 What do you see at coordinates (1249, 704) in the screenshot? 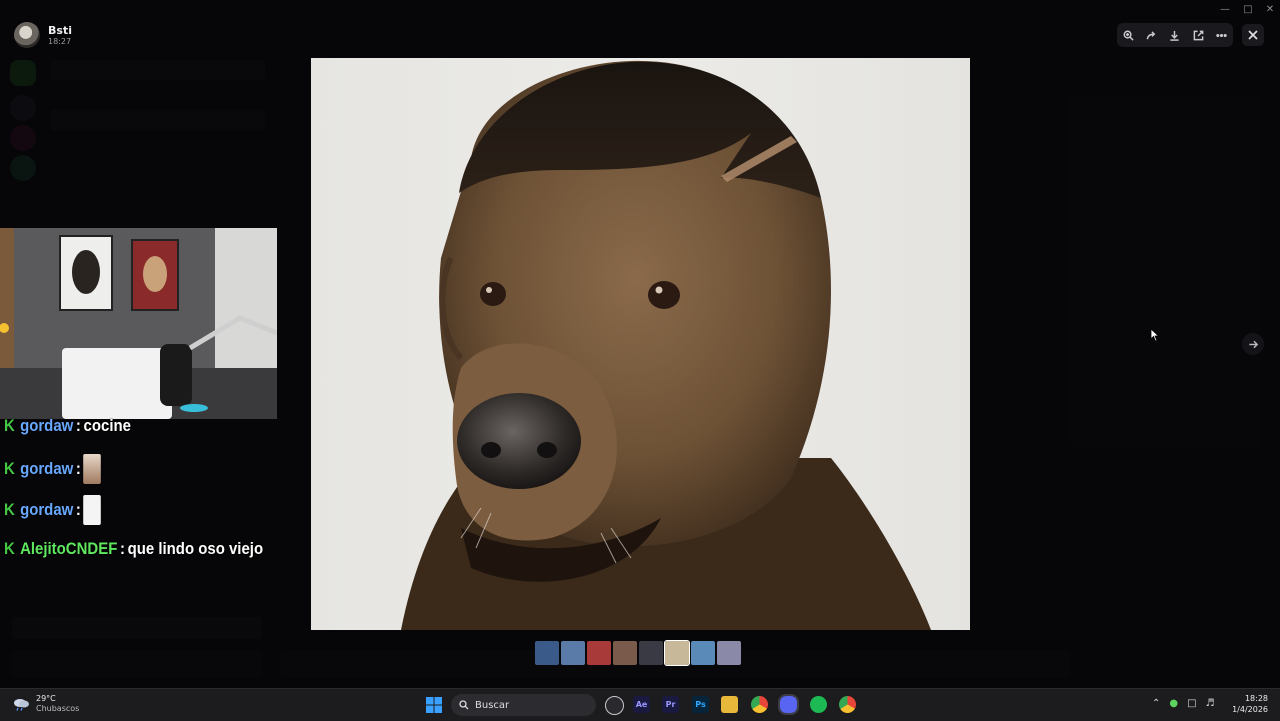
I see `taskbar-clock: 18:28 1/4/2026` at bounding box center [1249, 704].